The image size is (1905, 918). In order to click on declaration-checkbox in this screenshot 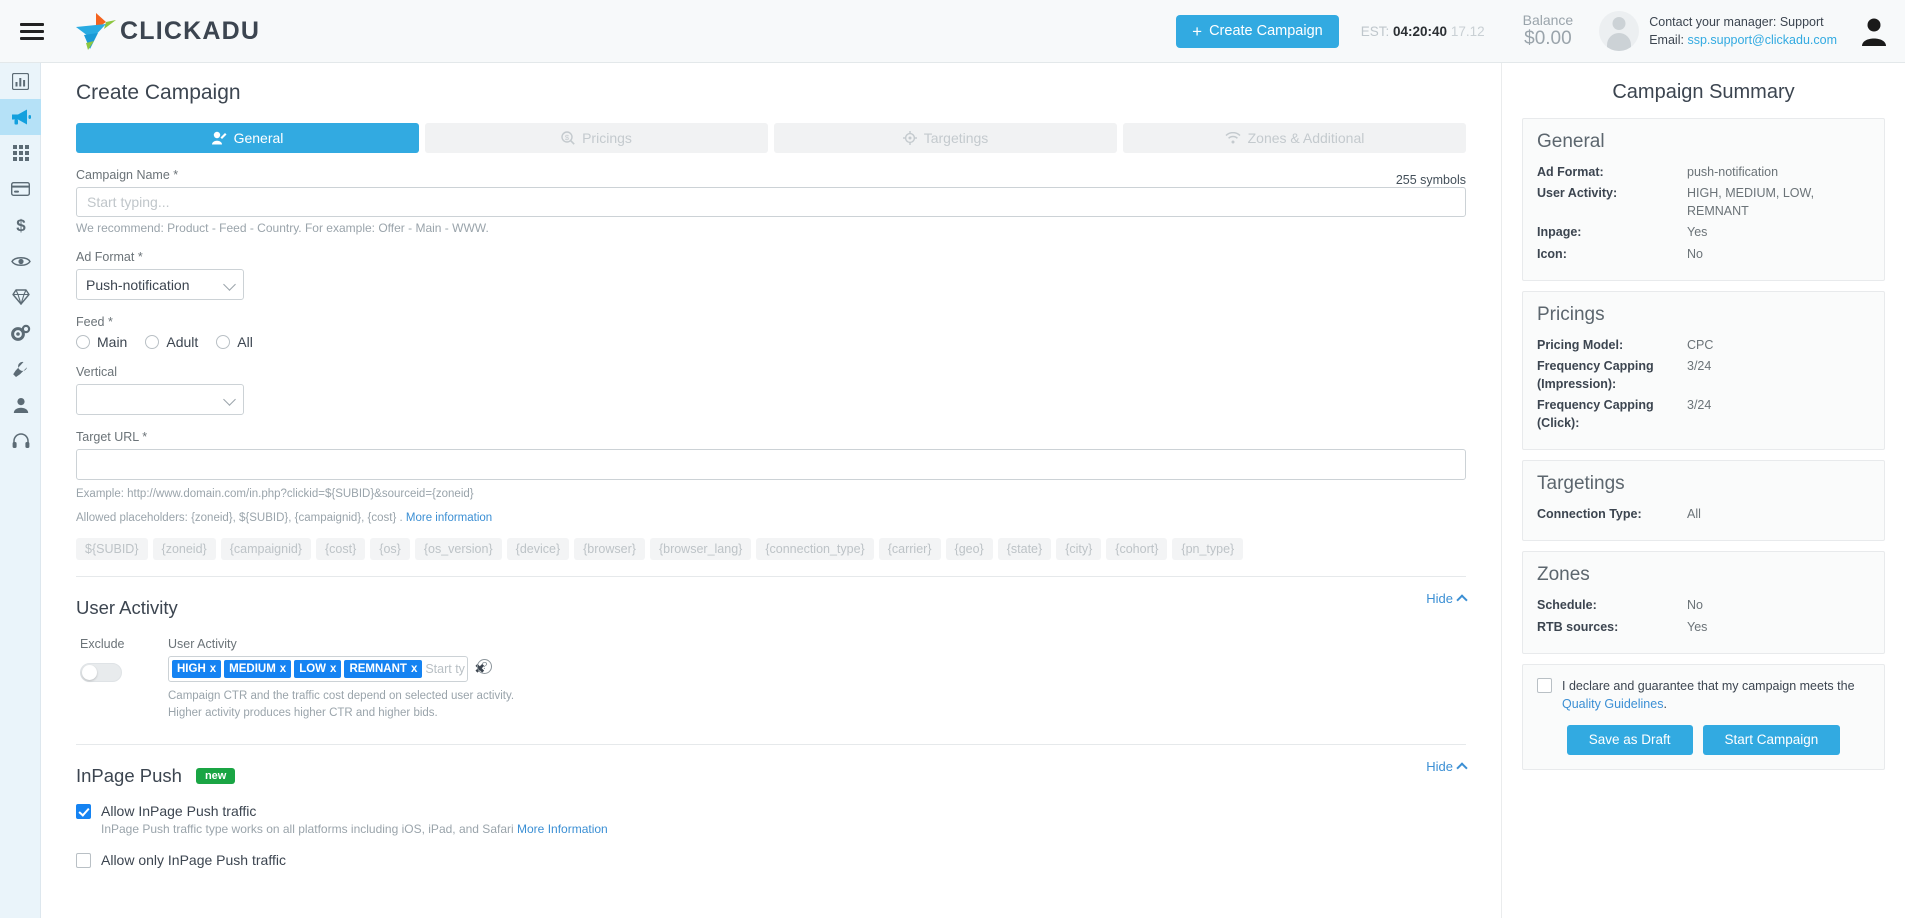, I will do `click(1544, 685)`.